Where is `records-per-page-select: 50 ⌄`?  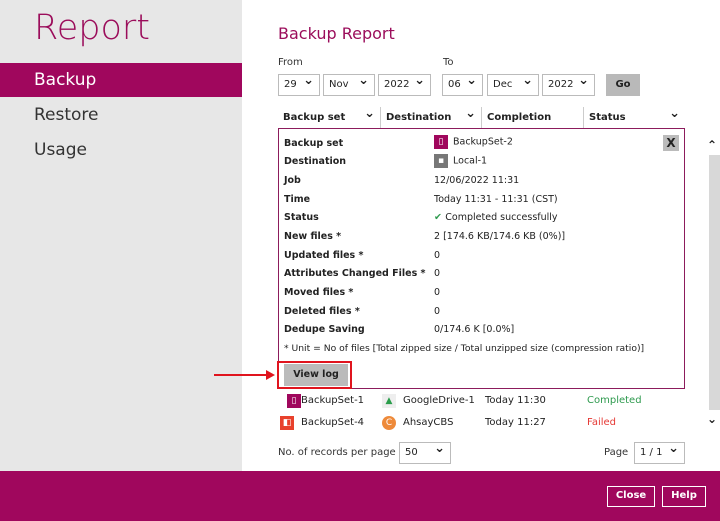 records-per-page-select: 50 ⌄ is located at coordinates (425, 452).